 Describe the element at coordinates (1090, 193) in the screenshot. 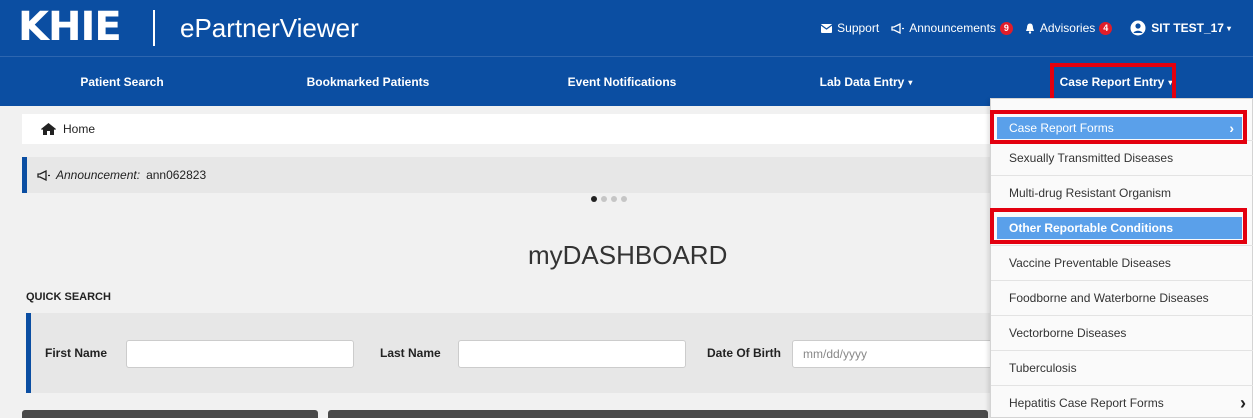

I see `menu-item-label: Multi-drug Resistant Organism` at that location.